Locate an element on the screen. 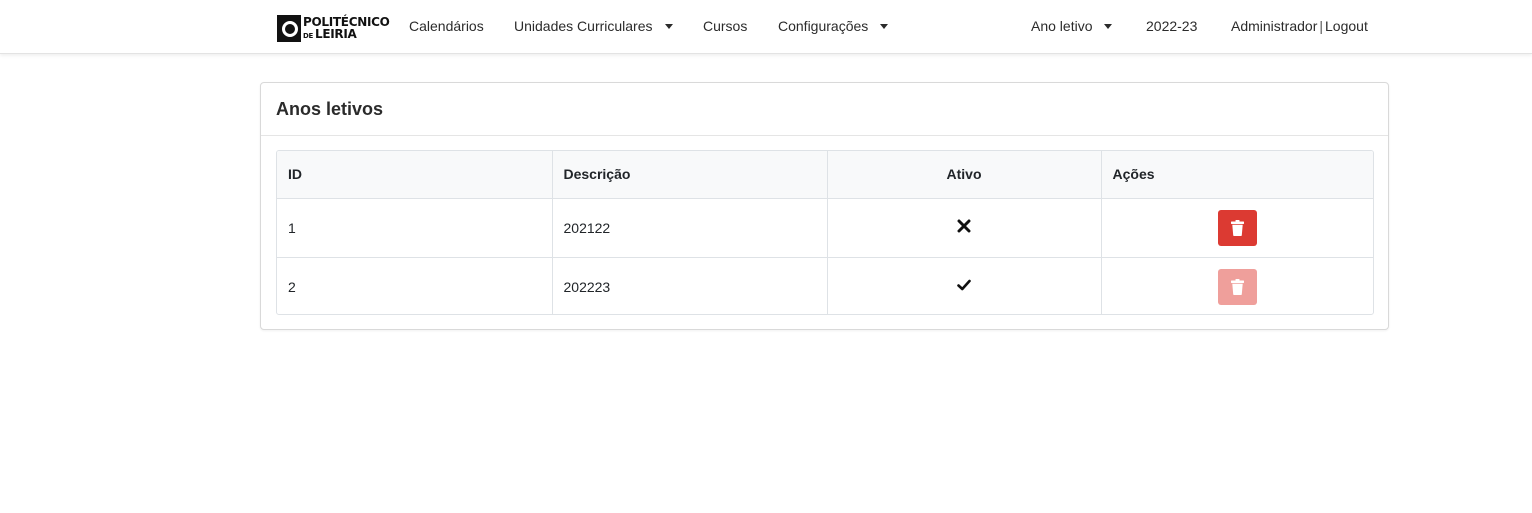 The width and height of the screenshot is (1532, 513). check-icon is located at coordinates (964, 285).